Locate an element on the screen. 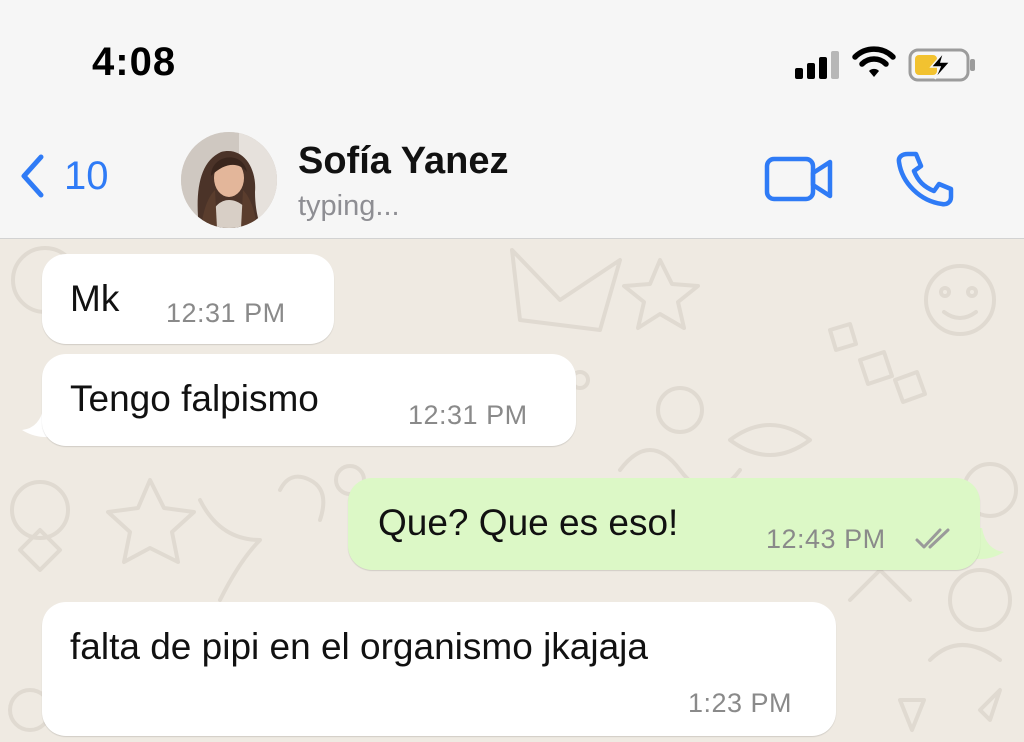  message-bubble-incoming: Tengo falpismo 12:31 PM is located at coordinates (309, 400).